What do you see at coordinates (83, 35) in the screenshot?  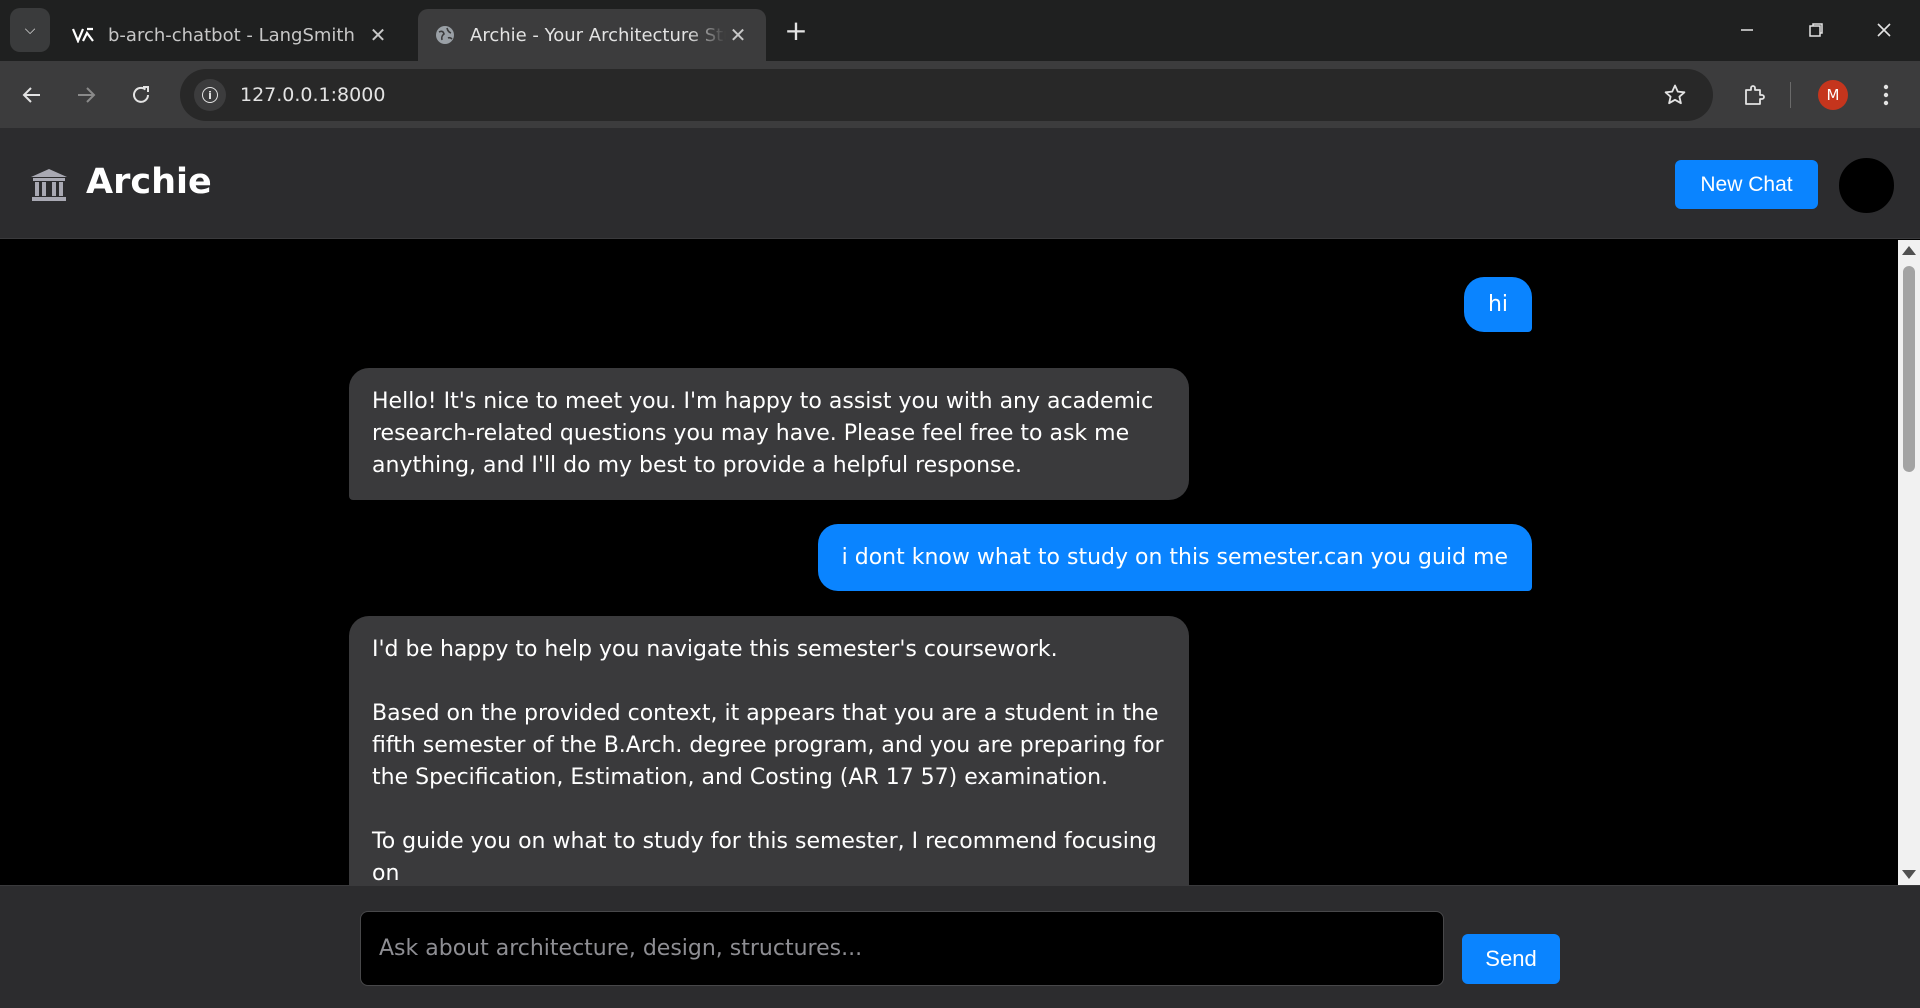 I see `langsmith-logo-icon` at bounding box center [83, 35].